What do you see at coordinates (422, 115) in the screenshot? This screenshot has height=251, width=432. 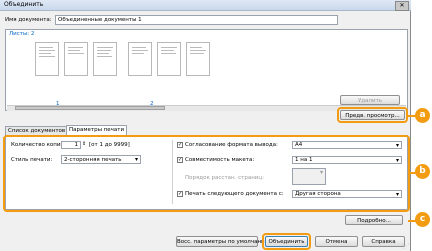 I see `callout-a-badge: a` at bounding box center [422, 115].